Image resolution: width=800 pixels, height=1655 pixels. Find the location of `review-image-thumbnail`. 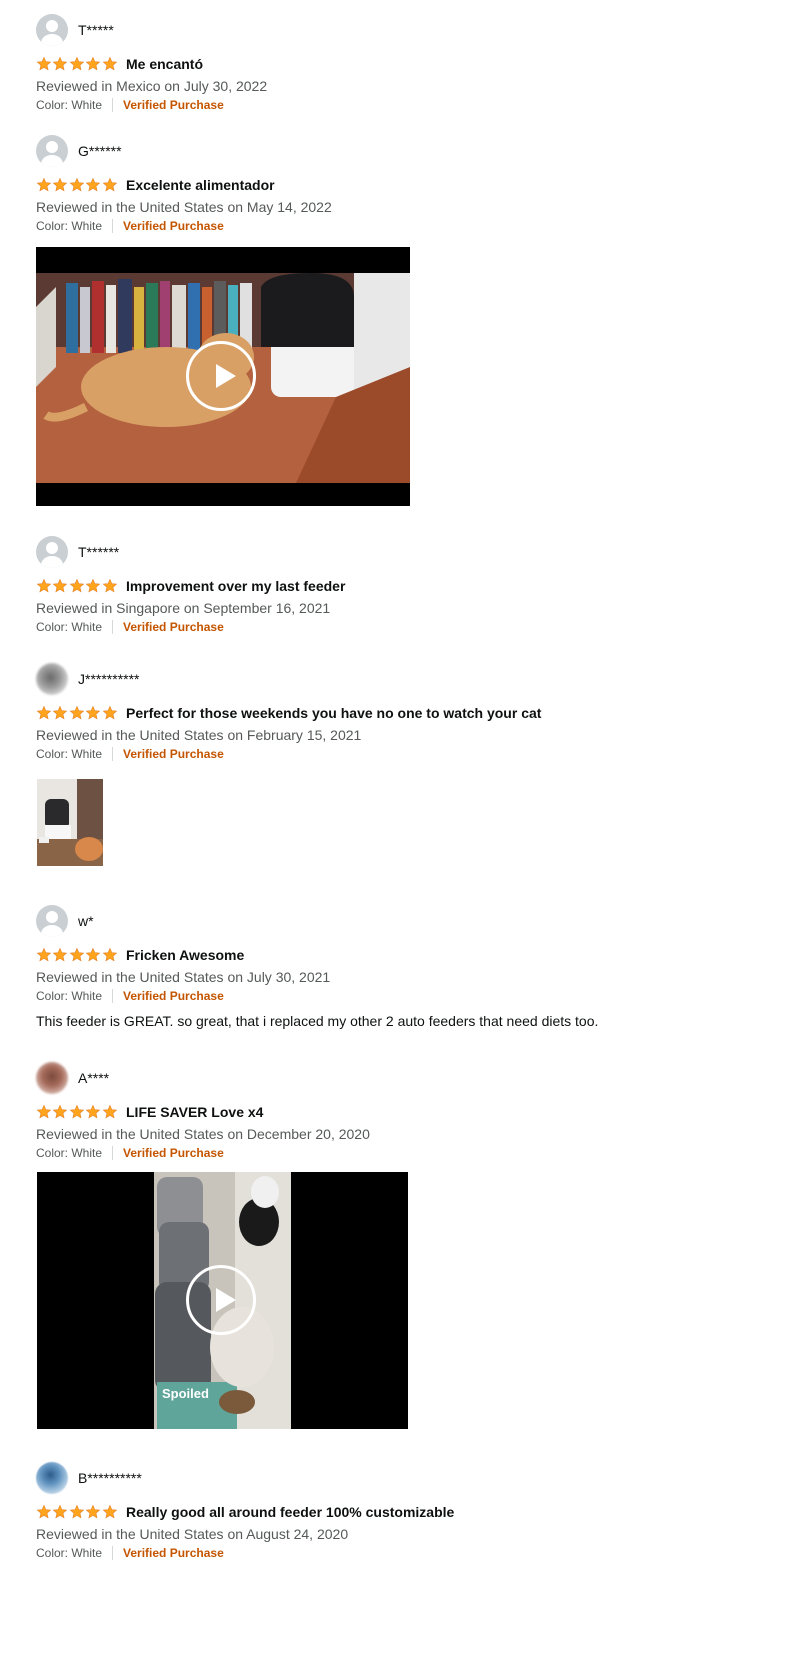

review-image-thumbnail is located at coordinates (70, 822).